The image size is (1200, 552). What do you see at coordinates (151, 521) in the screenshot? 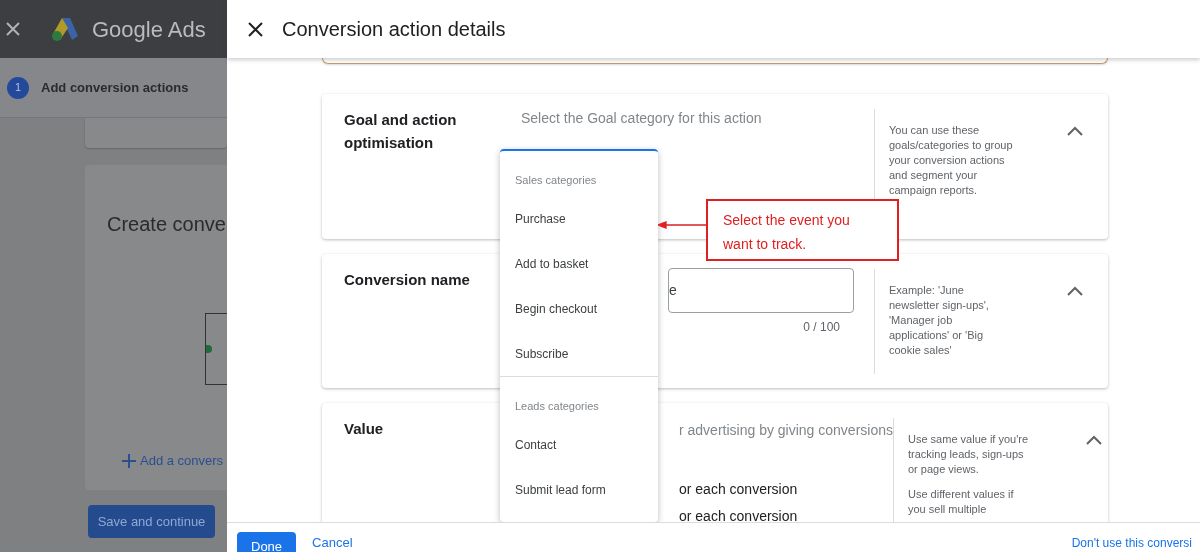
I see `save-and-continue-button: Save and continue` at bounding box center [151, 521].